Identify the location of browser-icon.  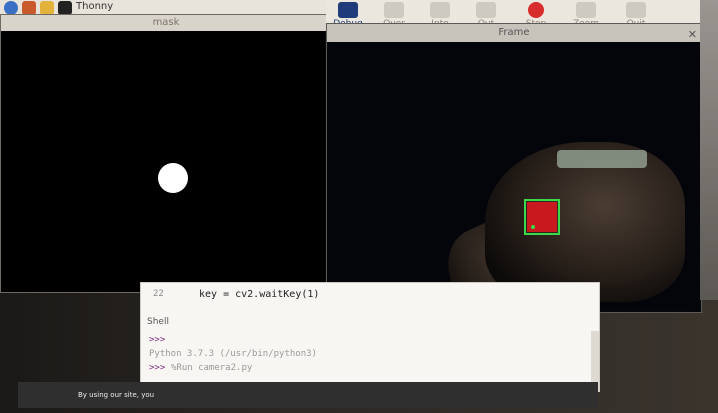
(29, 8).